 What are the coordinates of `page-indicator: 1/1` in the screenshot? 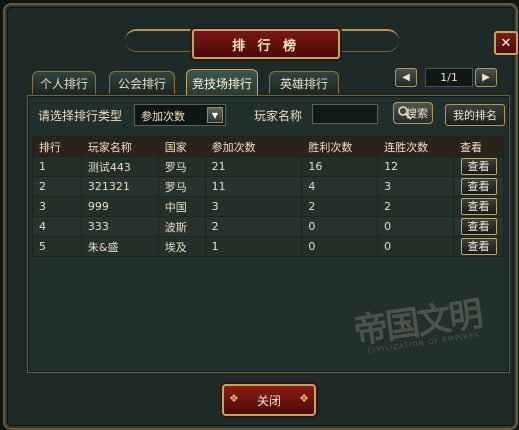 It's located at (449, 77).